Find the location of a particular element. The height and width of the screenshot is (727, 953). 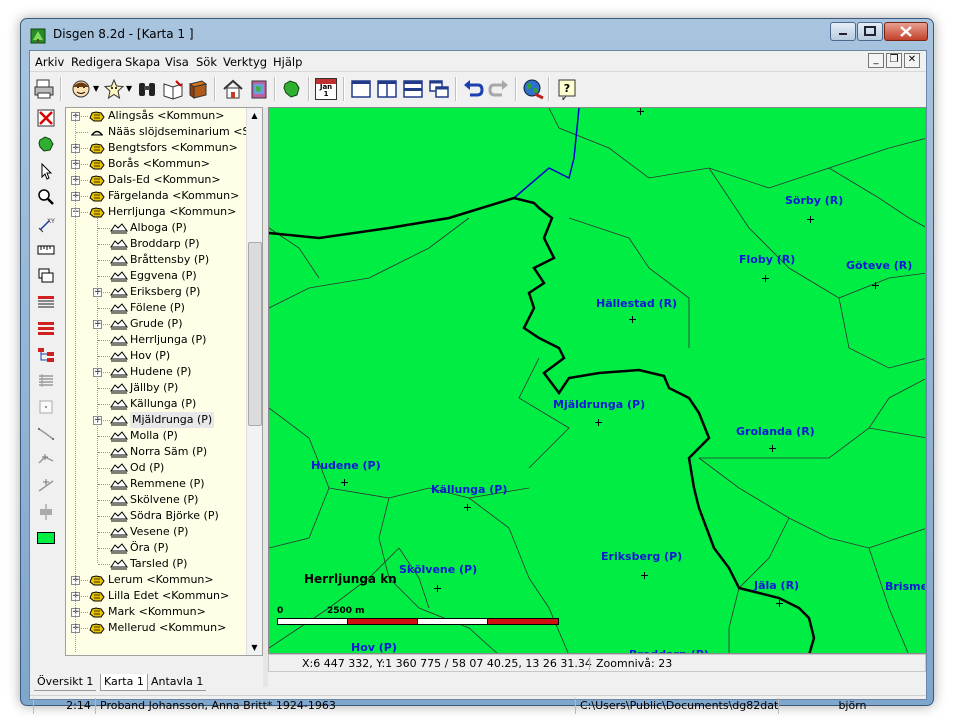

list-gray-icon is located at coordinates (46, 381).